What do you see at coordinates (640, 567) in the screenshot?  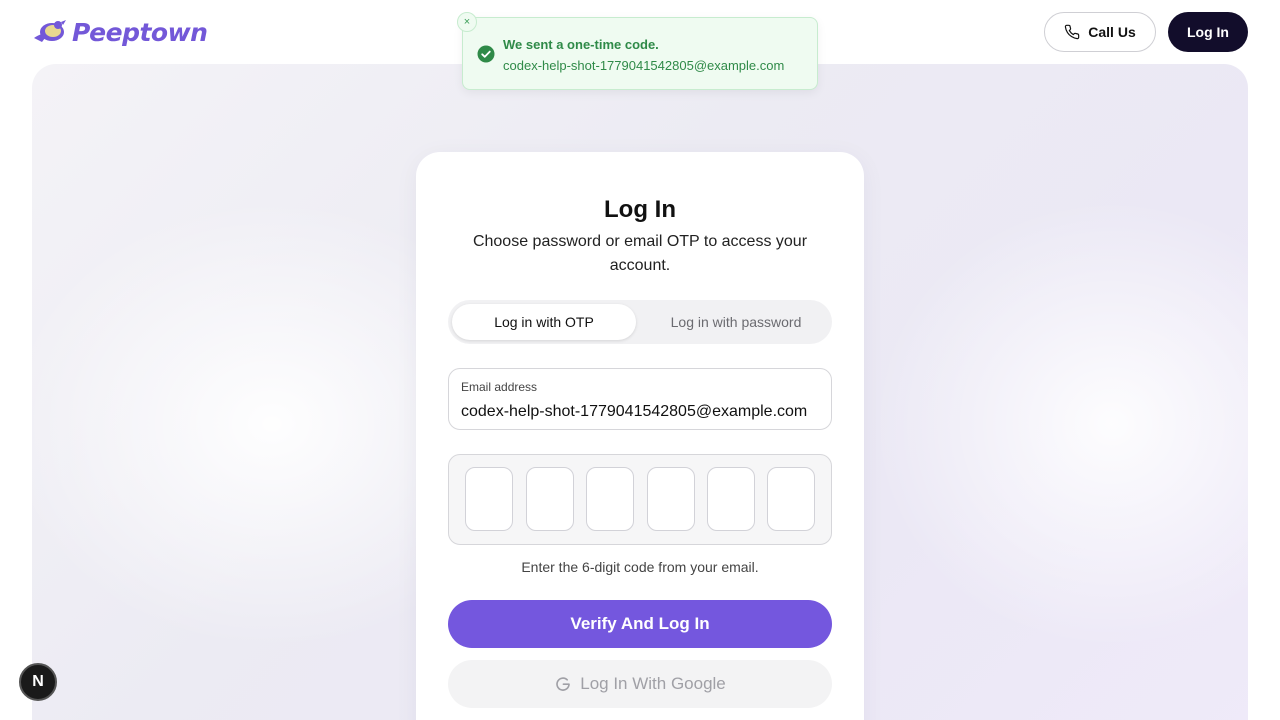 I see `otp-help-text: Enter the 6-digit code from your email.` at bounding box center [640, 567].